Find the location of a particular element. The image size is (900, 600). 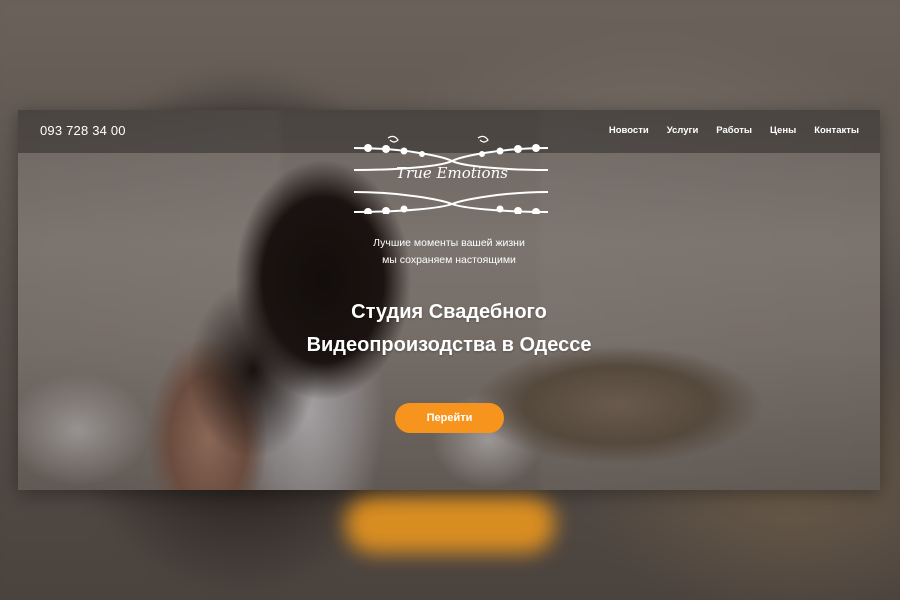

menu-item-works: Работы is located at coordinates (734, 130).